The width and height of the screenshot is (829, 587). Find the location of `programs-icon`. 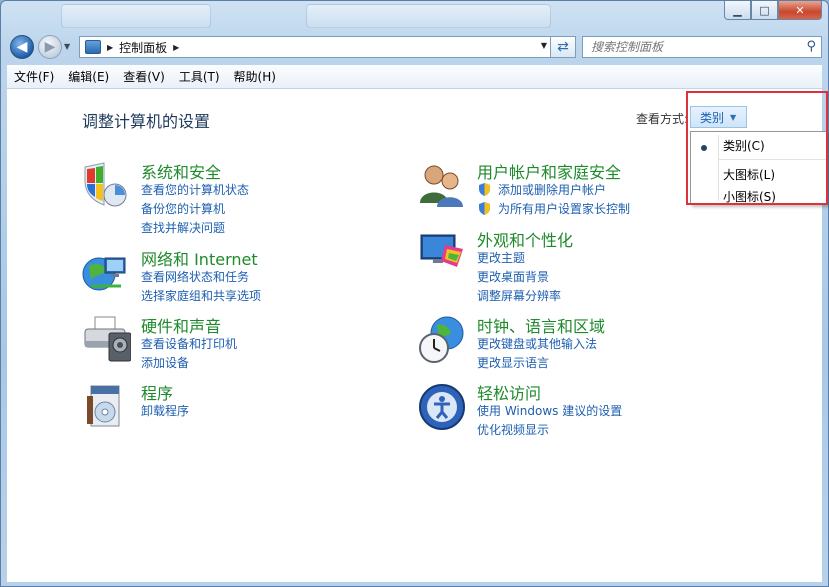

programs-icon is located at coordinates (103, 406).